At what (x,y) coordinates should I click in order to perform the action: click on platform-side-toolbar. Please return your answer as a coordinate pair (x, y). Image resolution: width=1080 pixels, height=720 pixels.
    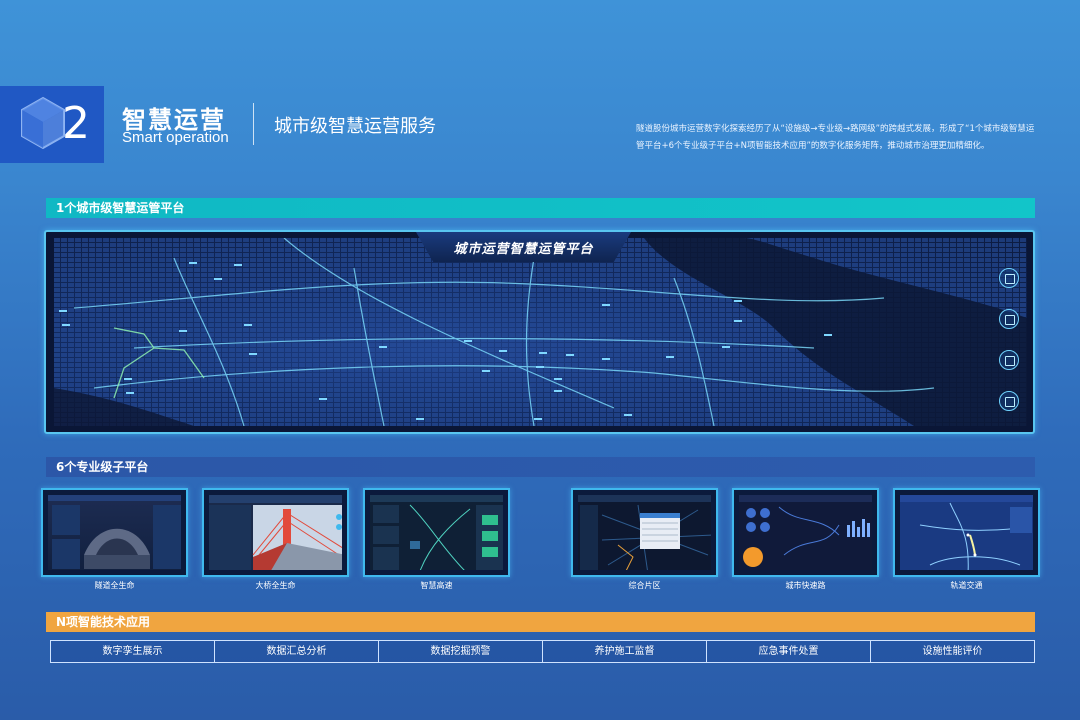
    Looking at the image, I should click on (1009, 350).